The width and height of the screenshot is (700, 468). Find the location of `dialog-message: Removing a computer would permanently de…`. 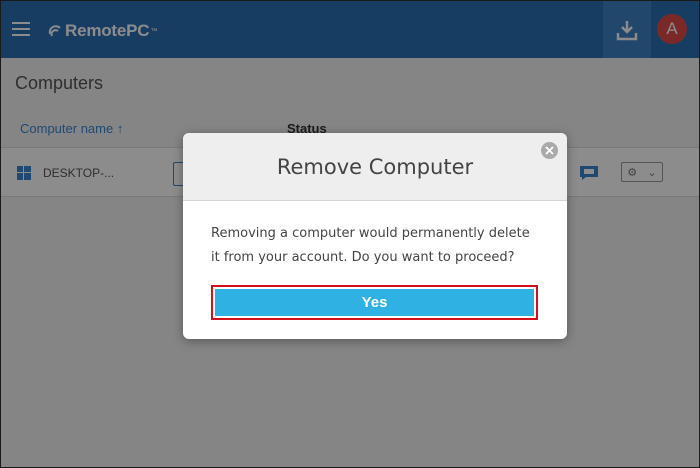

dialog-message: Removing a computer would permanently de… is located at coordinates (370, 245).